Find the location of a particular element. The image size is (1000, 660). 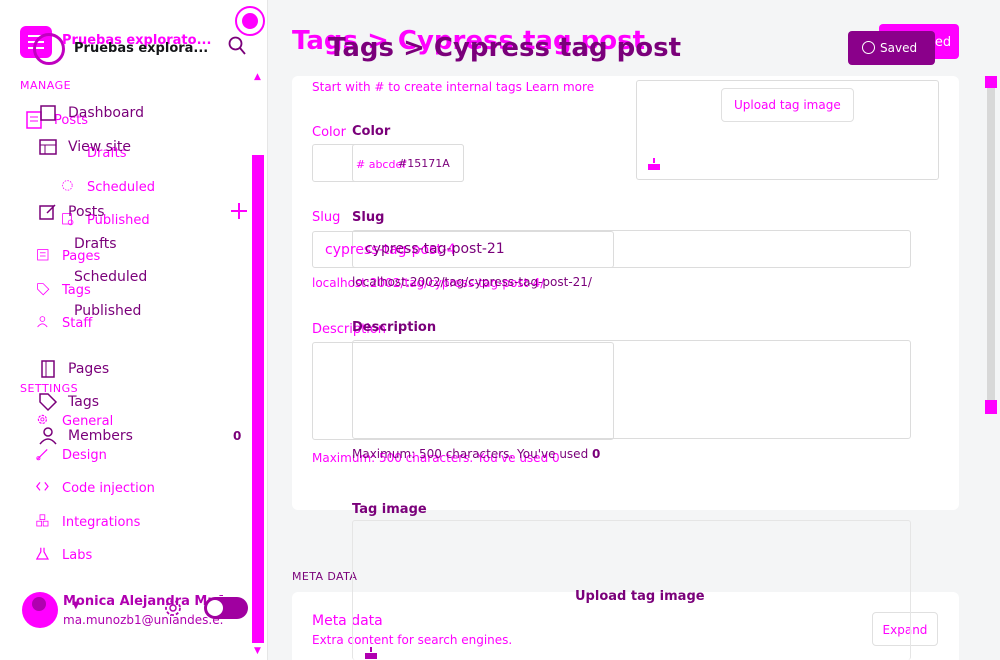

scroll-down-arrow-icon is located at coordinates (991, 407).